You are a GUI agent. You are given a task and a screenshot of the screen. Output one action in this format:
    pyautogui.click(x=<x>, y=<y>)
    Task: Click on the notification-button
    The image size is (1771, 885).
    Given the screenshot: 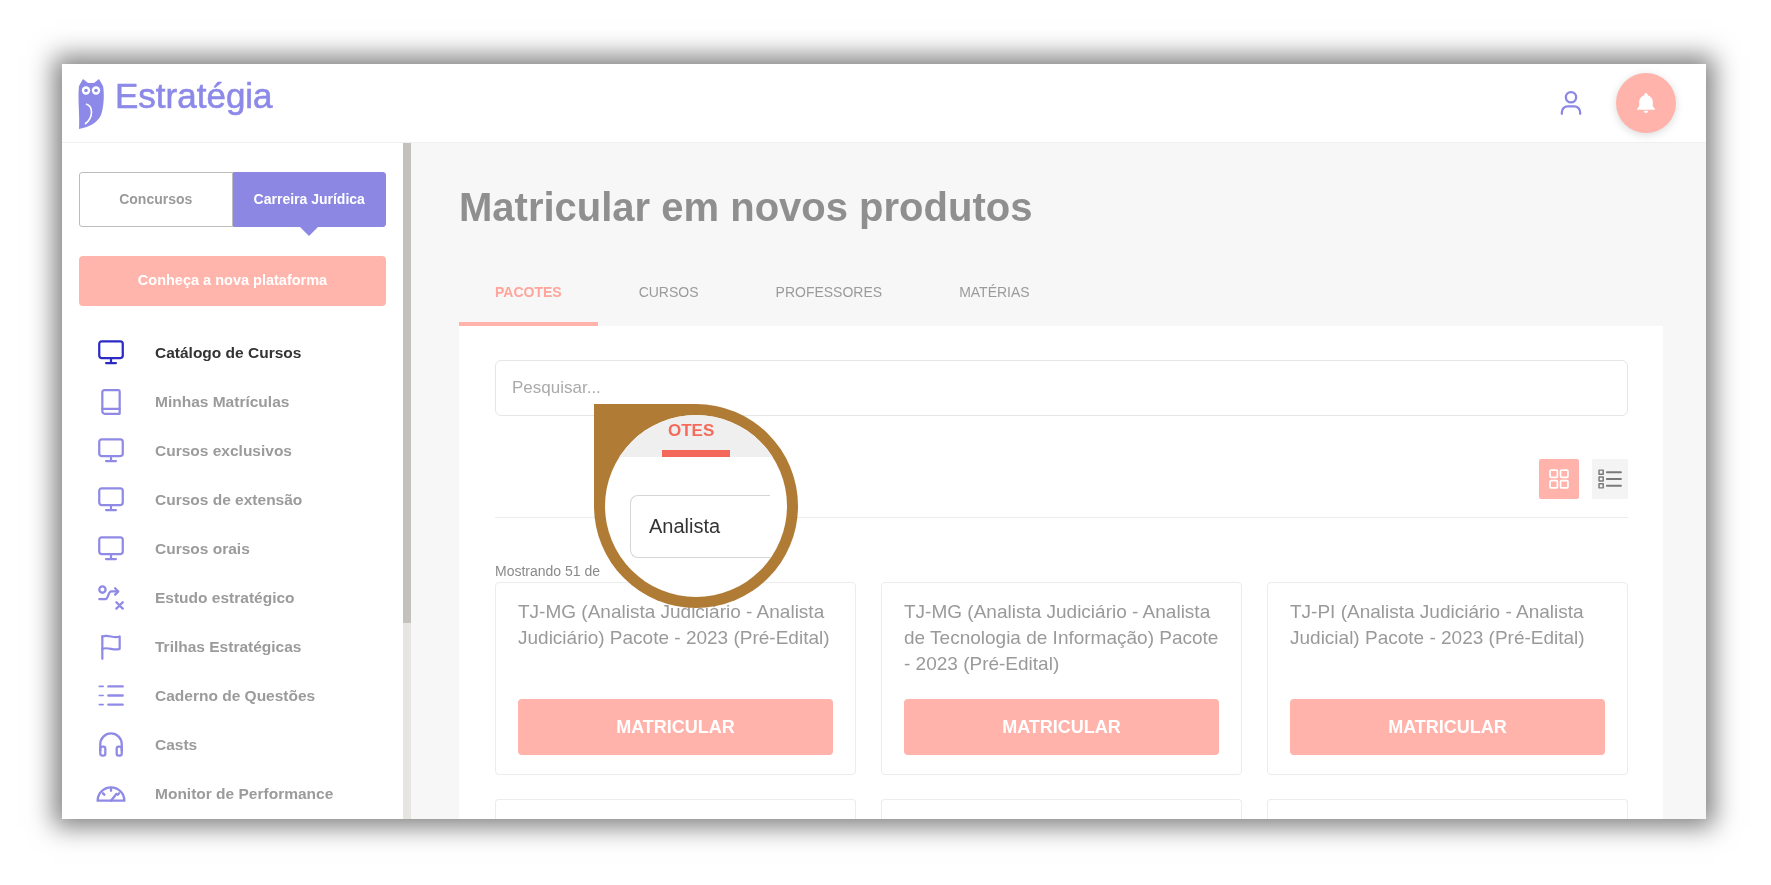 What is the action you would take?
    pyautogui.click(x=1646, y=103)
    